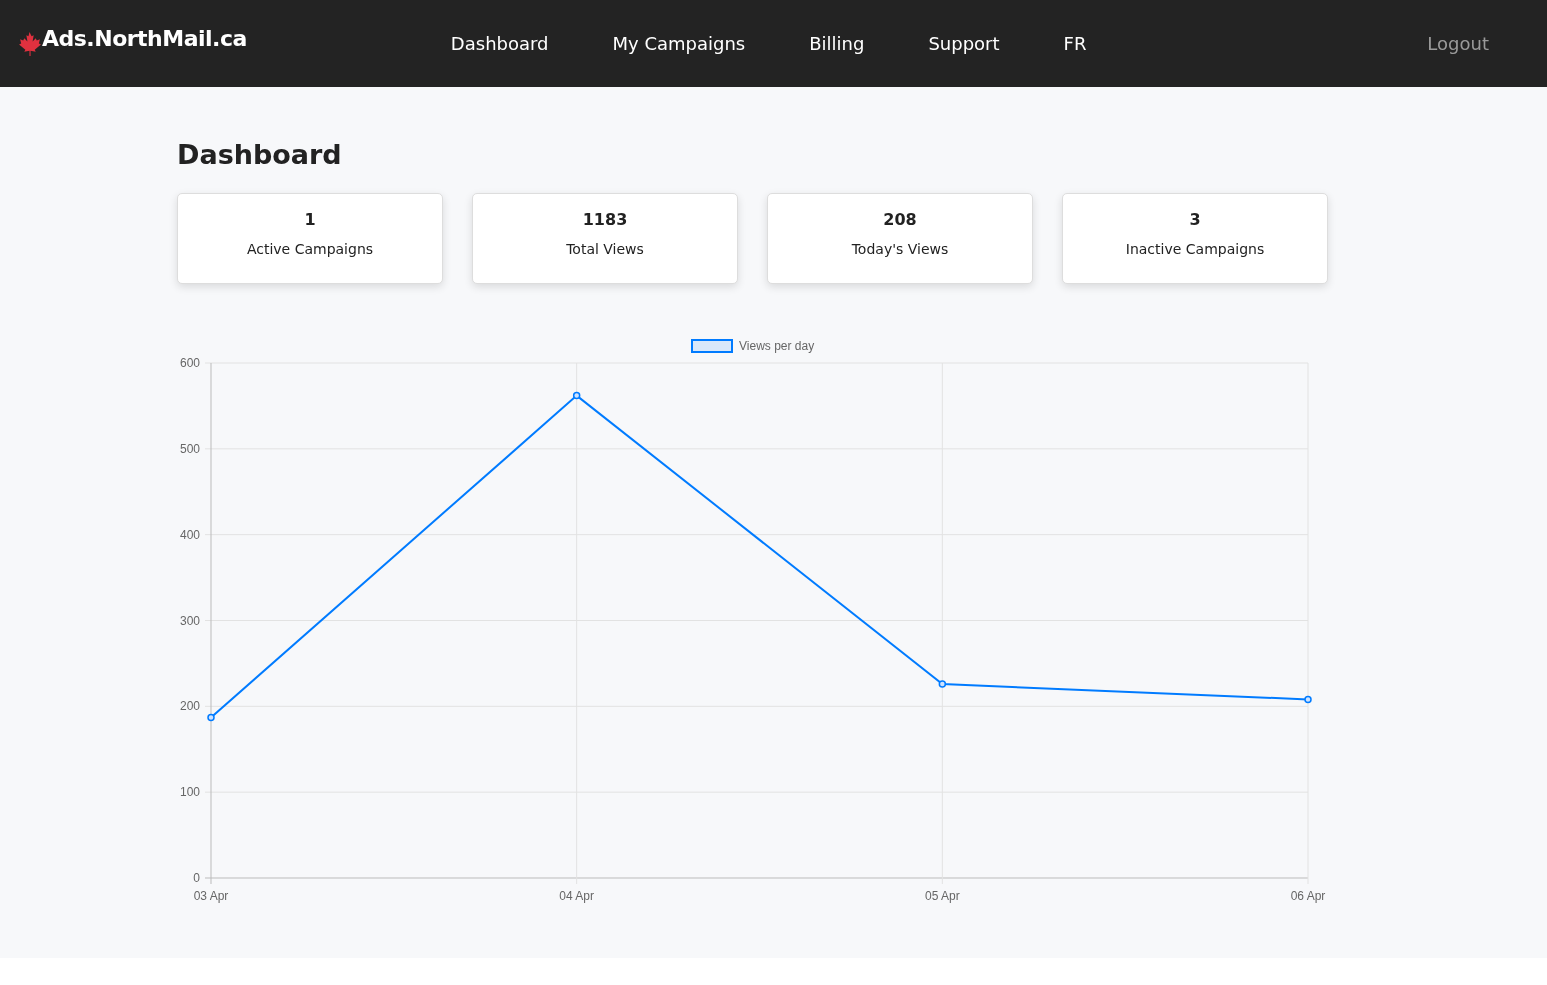 Image resolution: width=1547 pixels, height=985 pixels. Describe the element at coordinates (837, 43) in the screenshot. I see `nav-link: Billing` at that location.